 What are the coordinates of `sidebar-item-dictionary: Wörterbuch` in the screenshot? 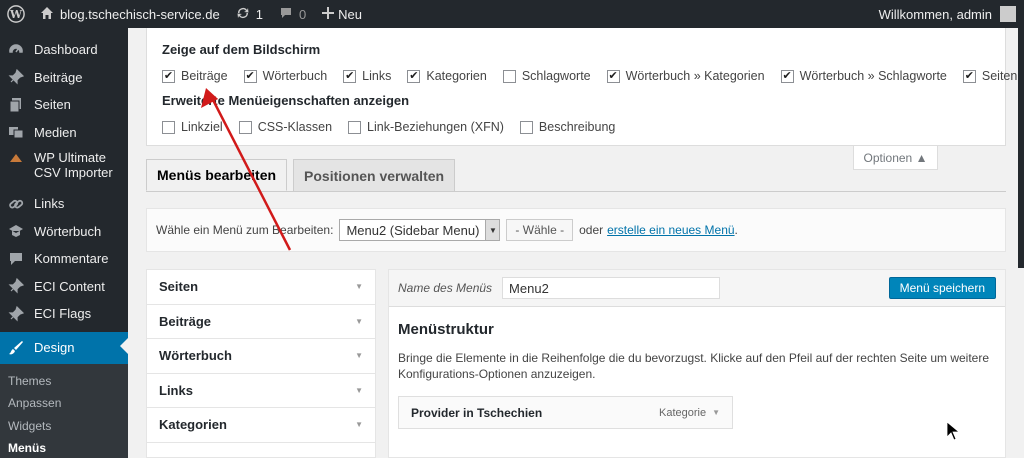 It's located at (64, 232).